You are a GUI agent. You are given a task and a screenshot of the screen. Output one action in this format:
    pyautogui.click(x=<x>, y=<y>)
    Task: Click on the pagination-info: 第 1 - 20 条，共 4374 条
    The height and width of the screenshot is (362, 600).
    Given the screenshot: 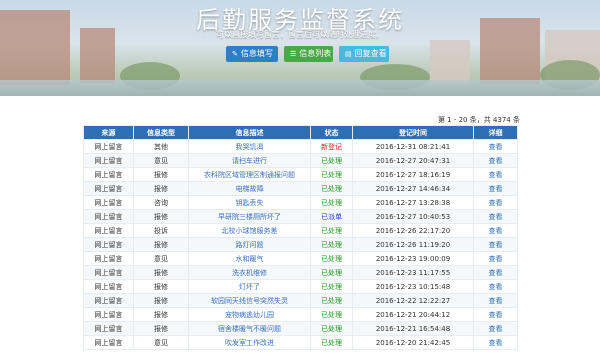 What is the action you would take?
    pyautogui.click(x=478, y=120)
    